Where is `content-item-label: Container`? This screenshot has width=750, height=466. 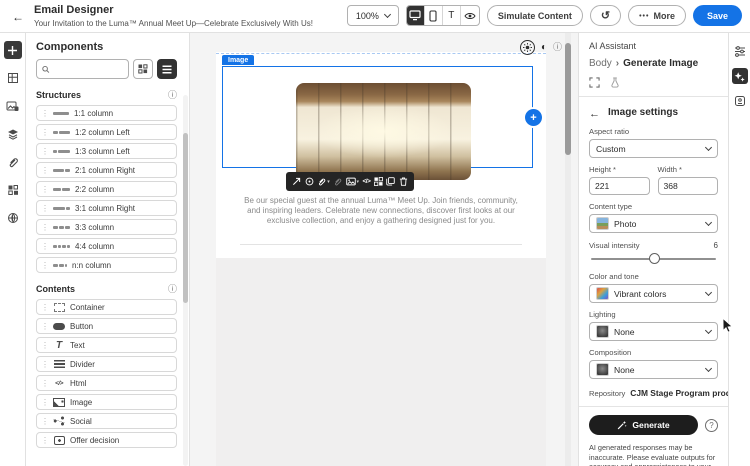
content-item-label: Container is located at coordinates (87, 307).